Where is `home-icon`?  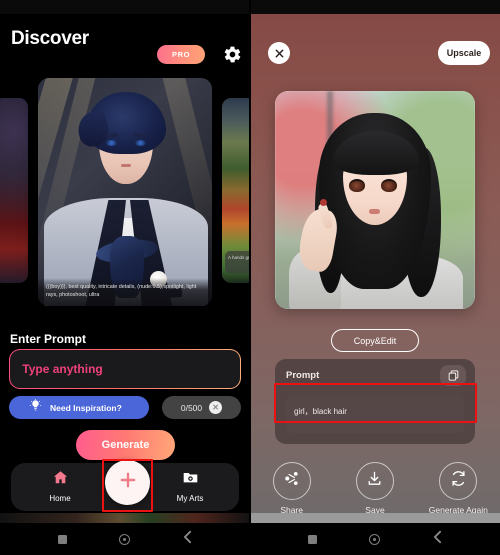 home-icon is located at coordinates (60, 480).